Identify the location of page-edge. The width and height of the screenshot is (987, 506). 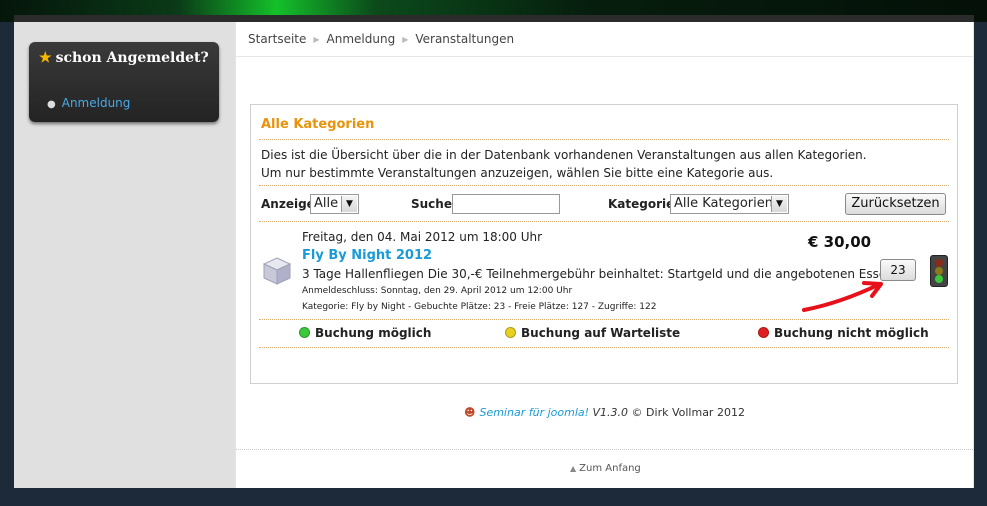
(980, 255).